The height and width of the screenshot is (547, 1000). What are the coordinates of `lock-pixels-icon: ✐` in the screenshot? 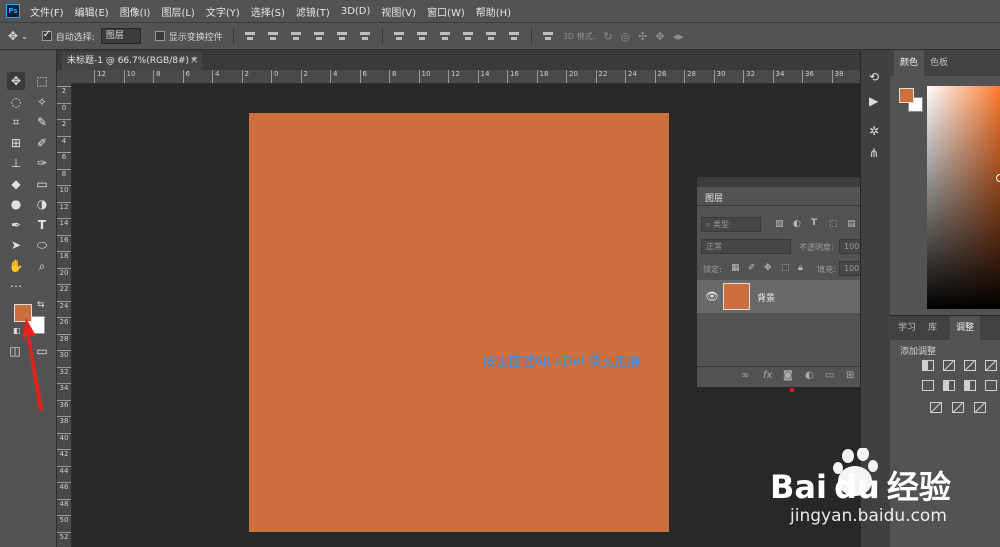 It's located at (752, 268).